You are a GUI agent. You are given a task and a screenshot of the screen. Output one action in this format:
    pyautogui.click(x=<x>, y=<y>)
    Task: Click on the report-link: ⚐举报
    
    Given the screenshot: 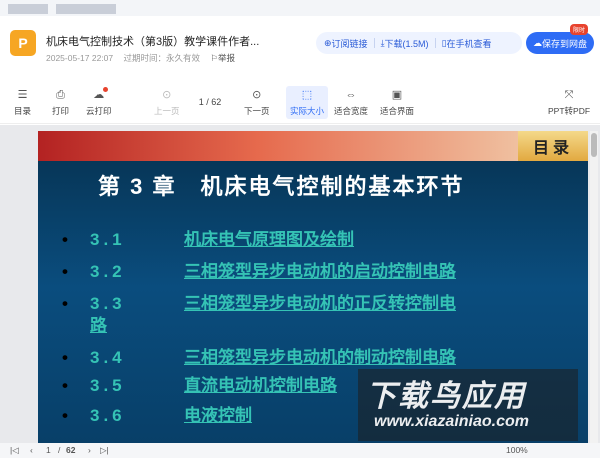 What is the action you would take?
    pyautogui.click(x=226, y=58)
    